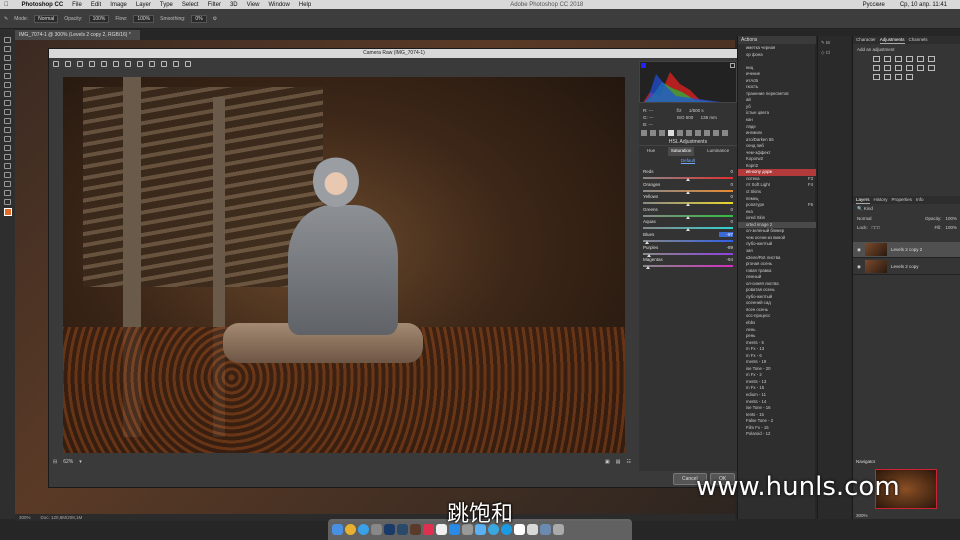  I want to click on slider-reds: Reds 0, so click(688, 175).